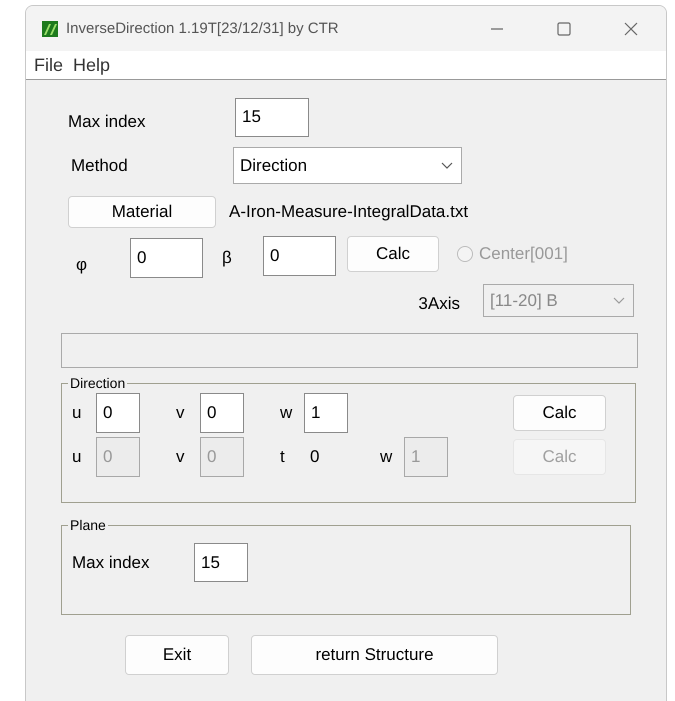 Image resolution: width=675 pixels, height=701 pixels. What do you see at coordinates (374, 655) in the screenshot?
I see `return-structure-button: return Structure` at bounding box center [374, 655].